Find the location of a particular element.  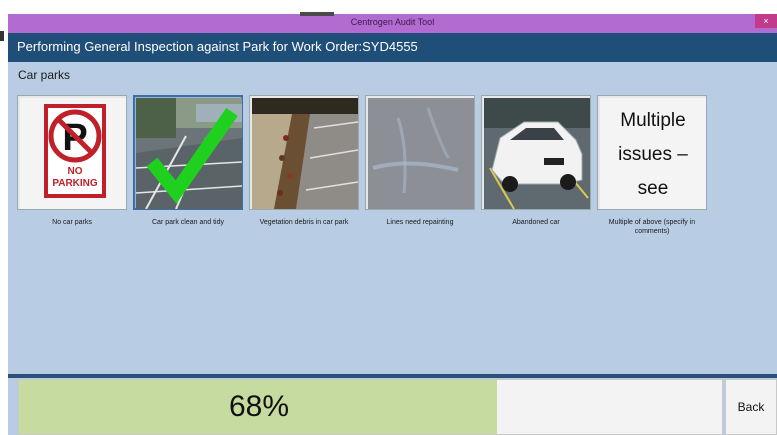

svg-text: PARKING is located at coordinates (75, 183).